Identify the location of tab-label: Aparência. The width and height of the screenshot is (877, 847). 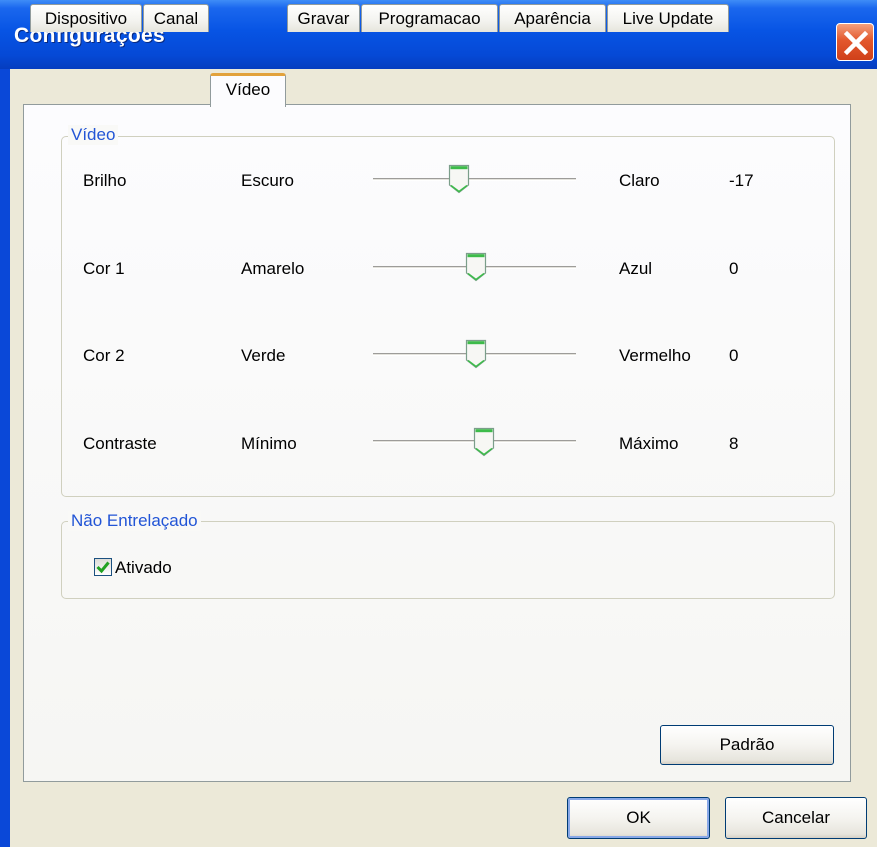
(552, 18).